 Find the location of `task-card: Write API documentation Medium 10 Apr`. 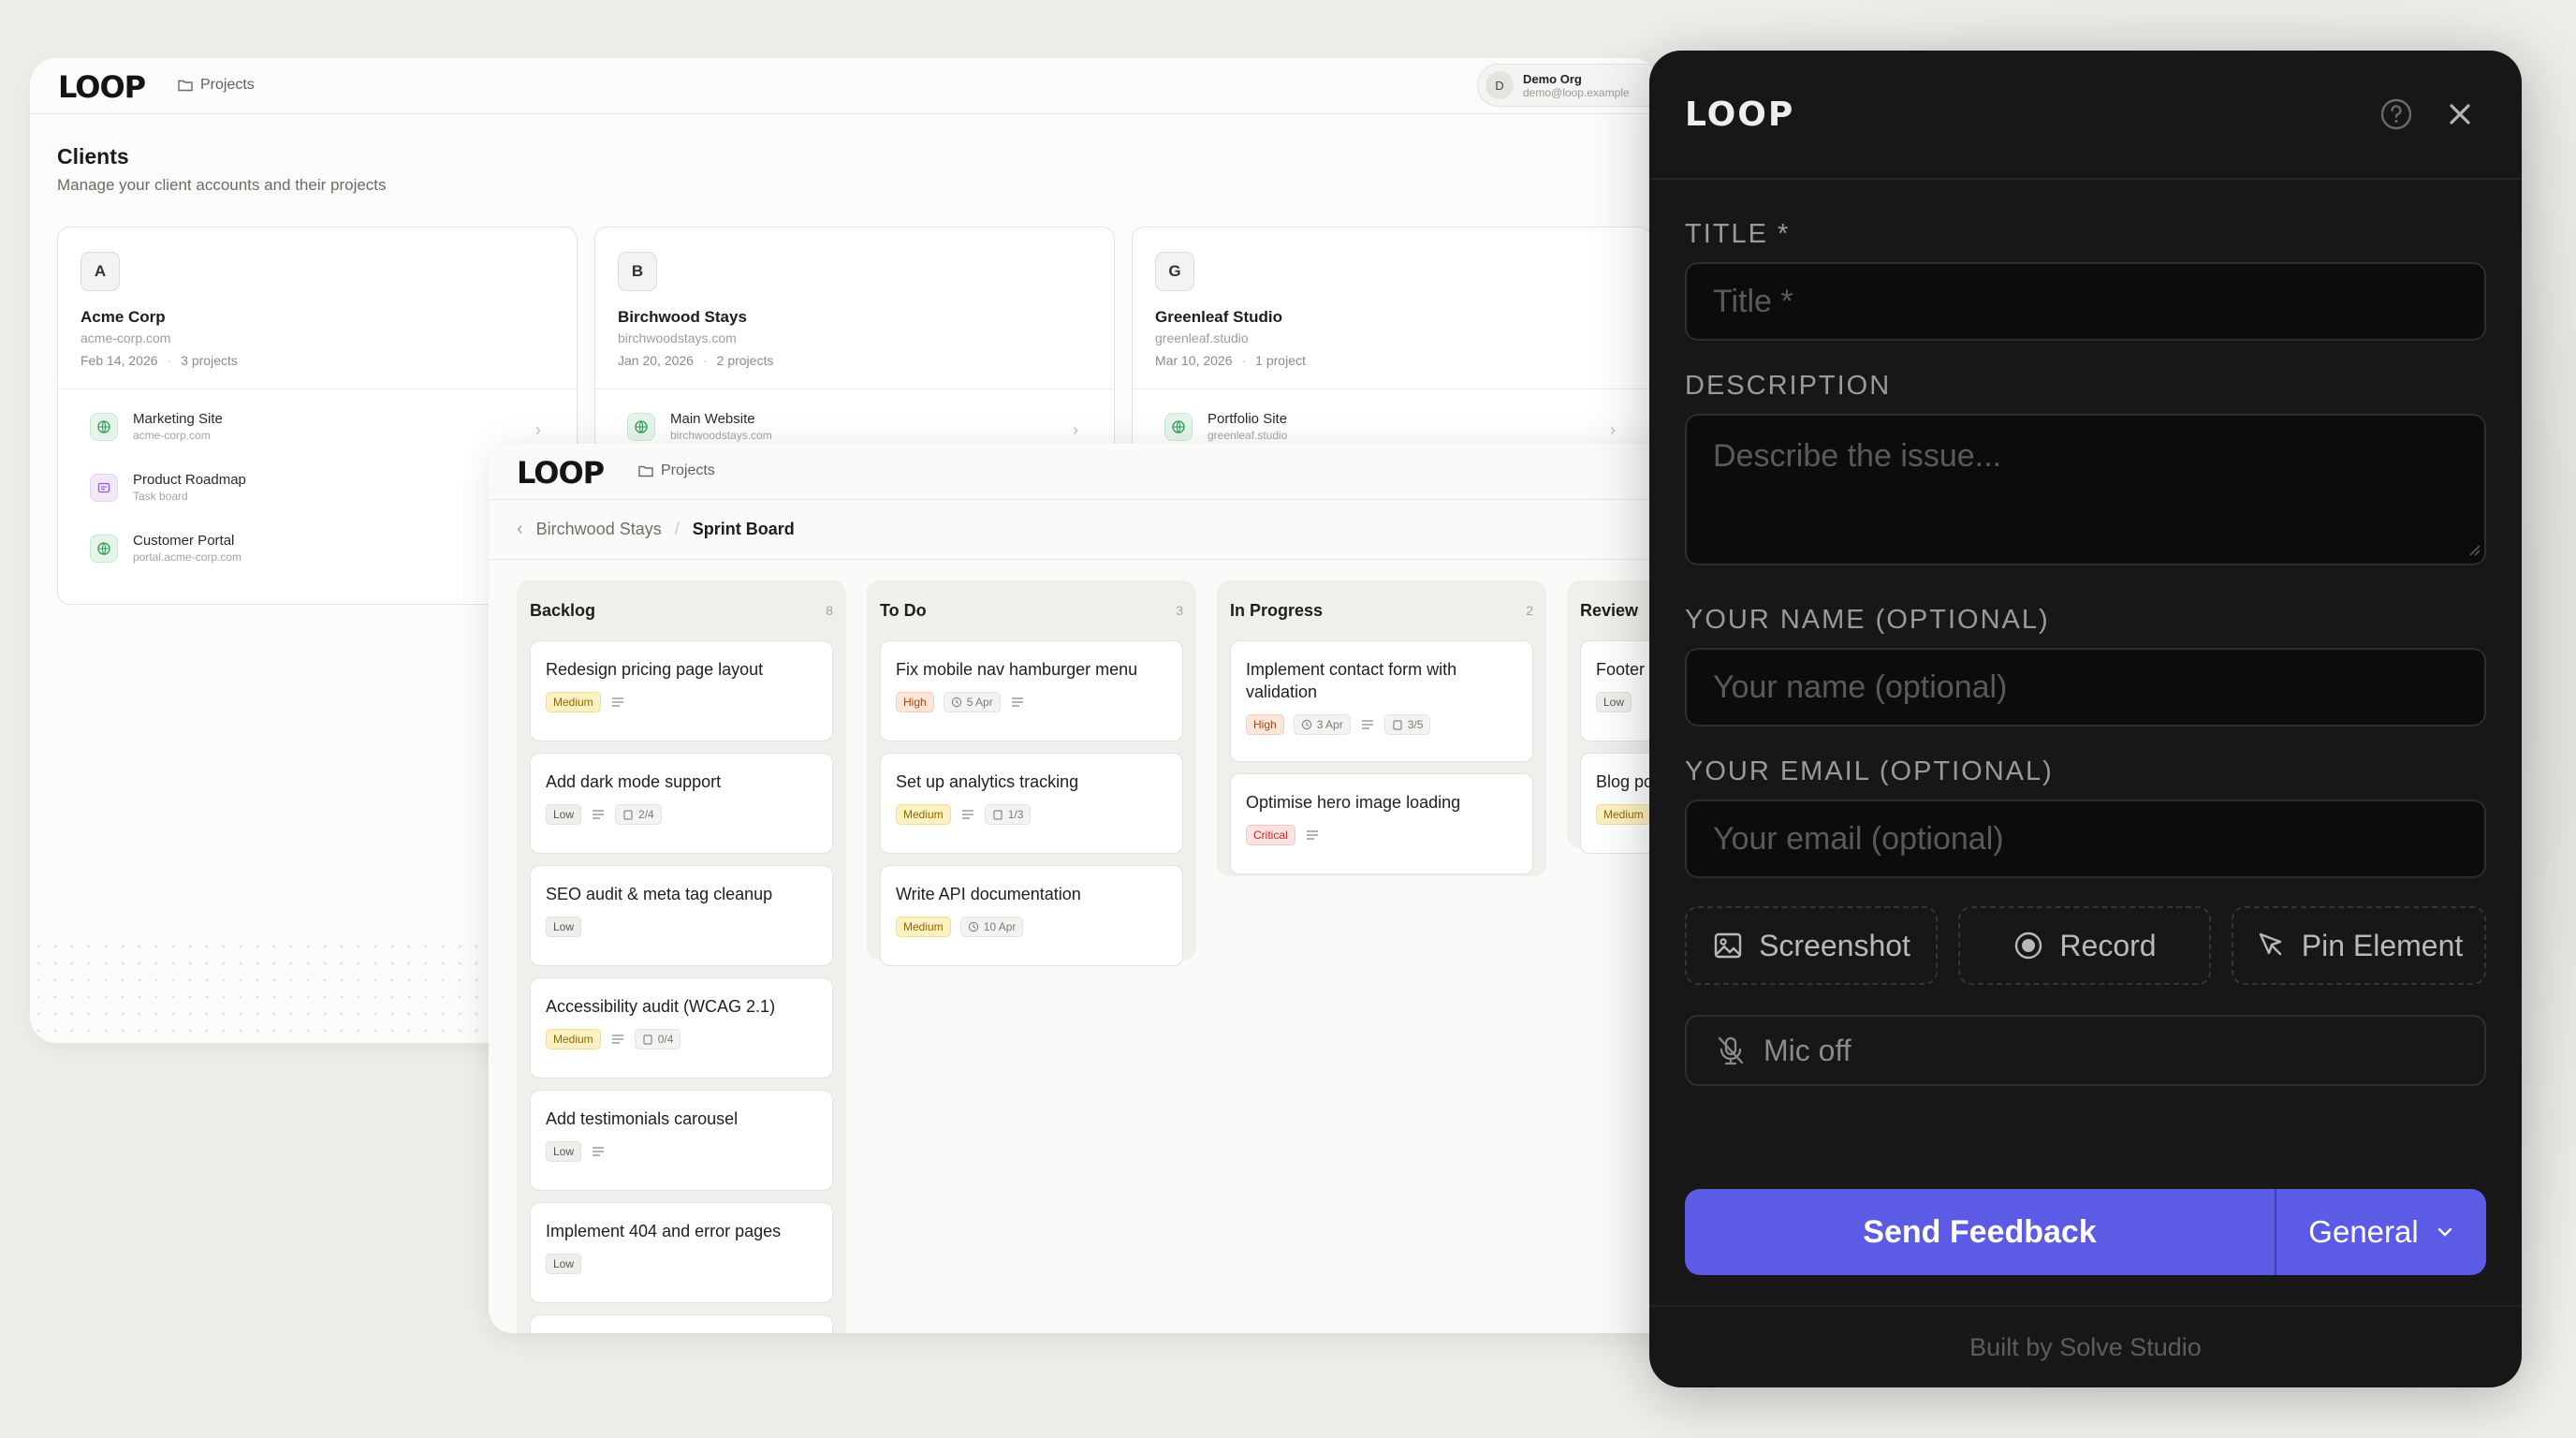

task-card: Write API documentation Medium 10 Apr is located at coordinates (1031, 915).